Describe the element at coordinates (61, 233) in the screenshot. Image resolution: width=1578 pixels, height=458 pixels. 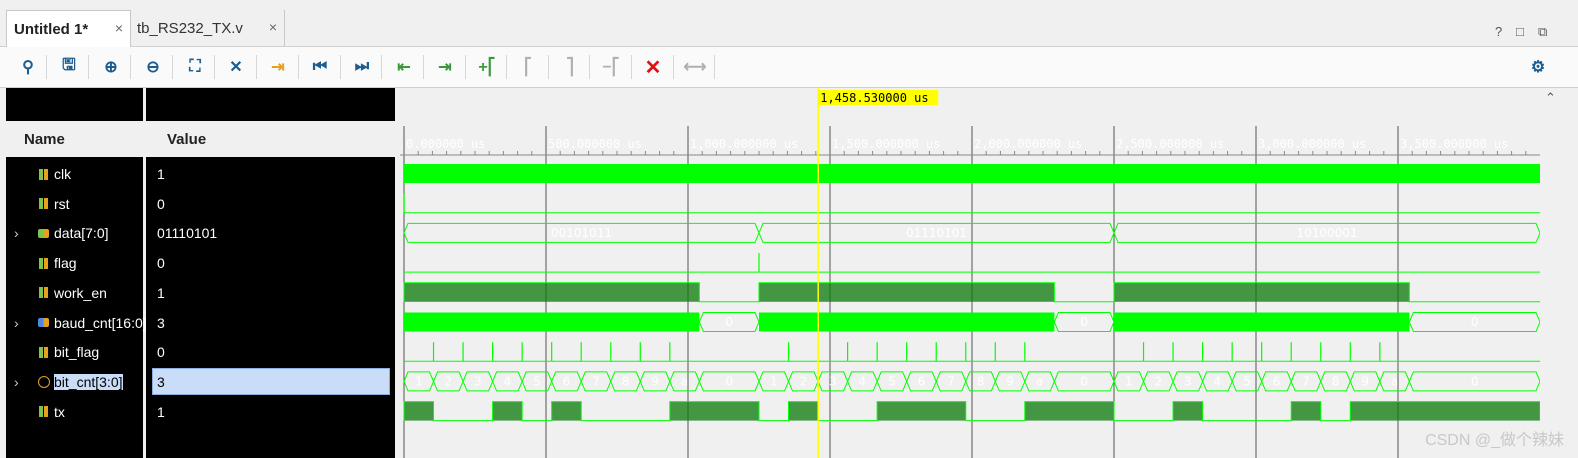
I see `signal-name-row: › data[7:0]` at that location.